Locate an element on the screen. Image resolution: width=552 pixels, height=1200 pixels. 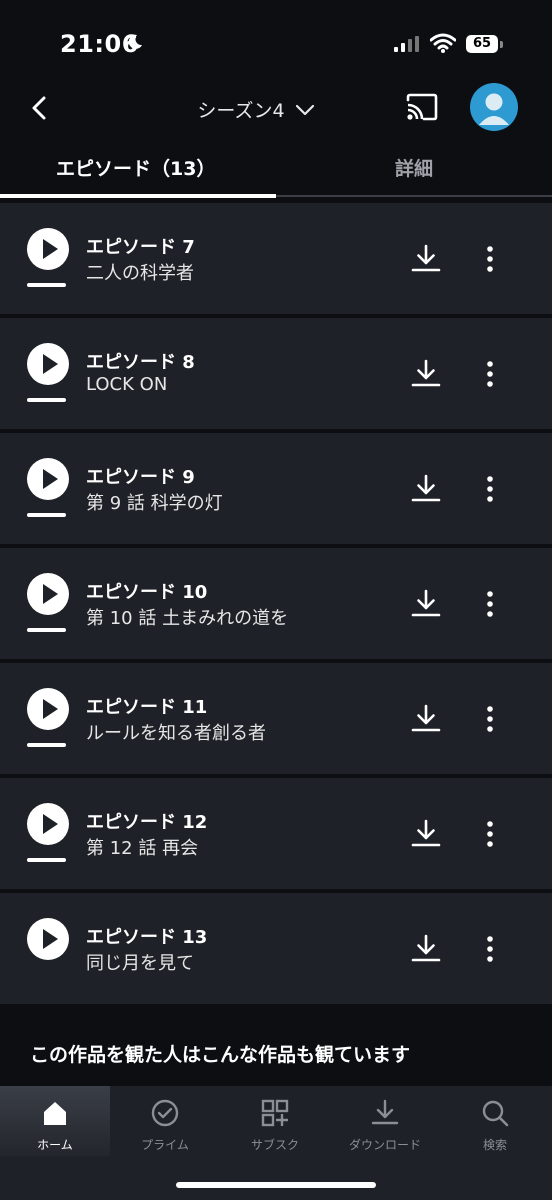
home-icon is located at coordinates (55, 1113).